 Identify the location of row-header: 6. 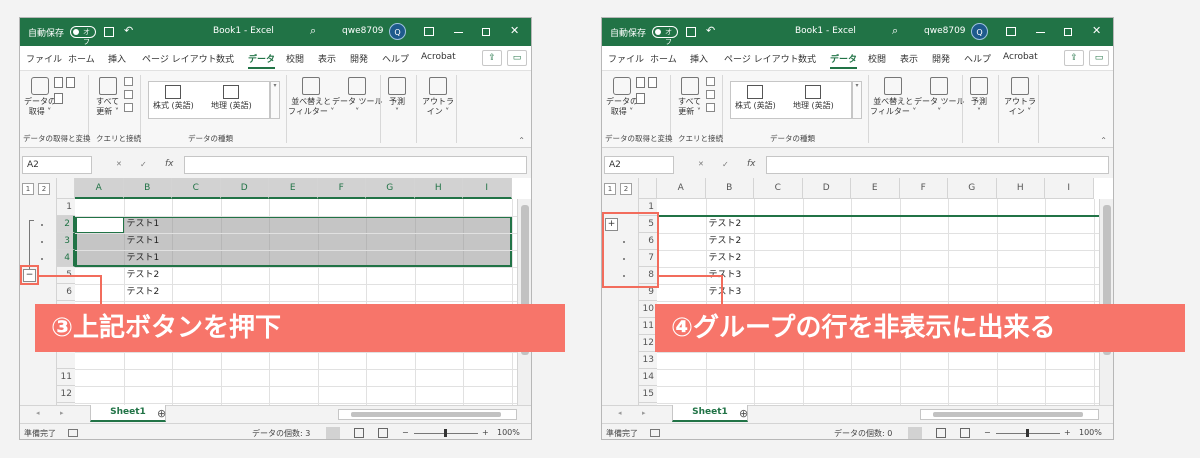
(66, 292).